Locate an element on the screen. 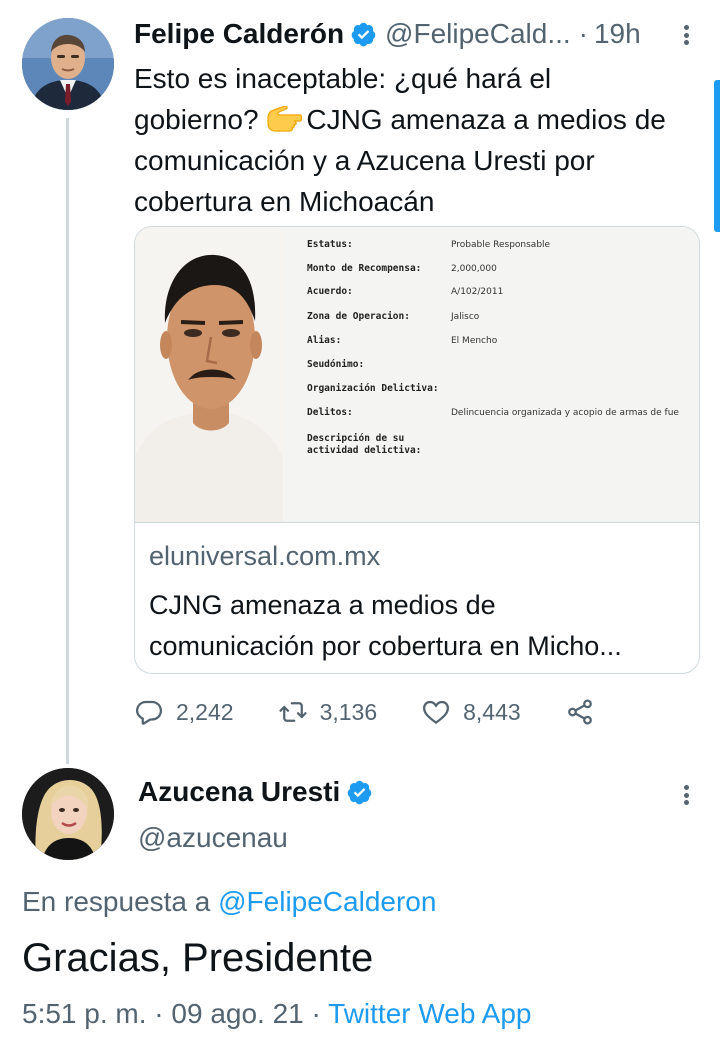 The image size is (720, 1056). share-icon is located at coordinates (579, 712).